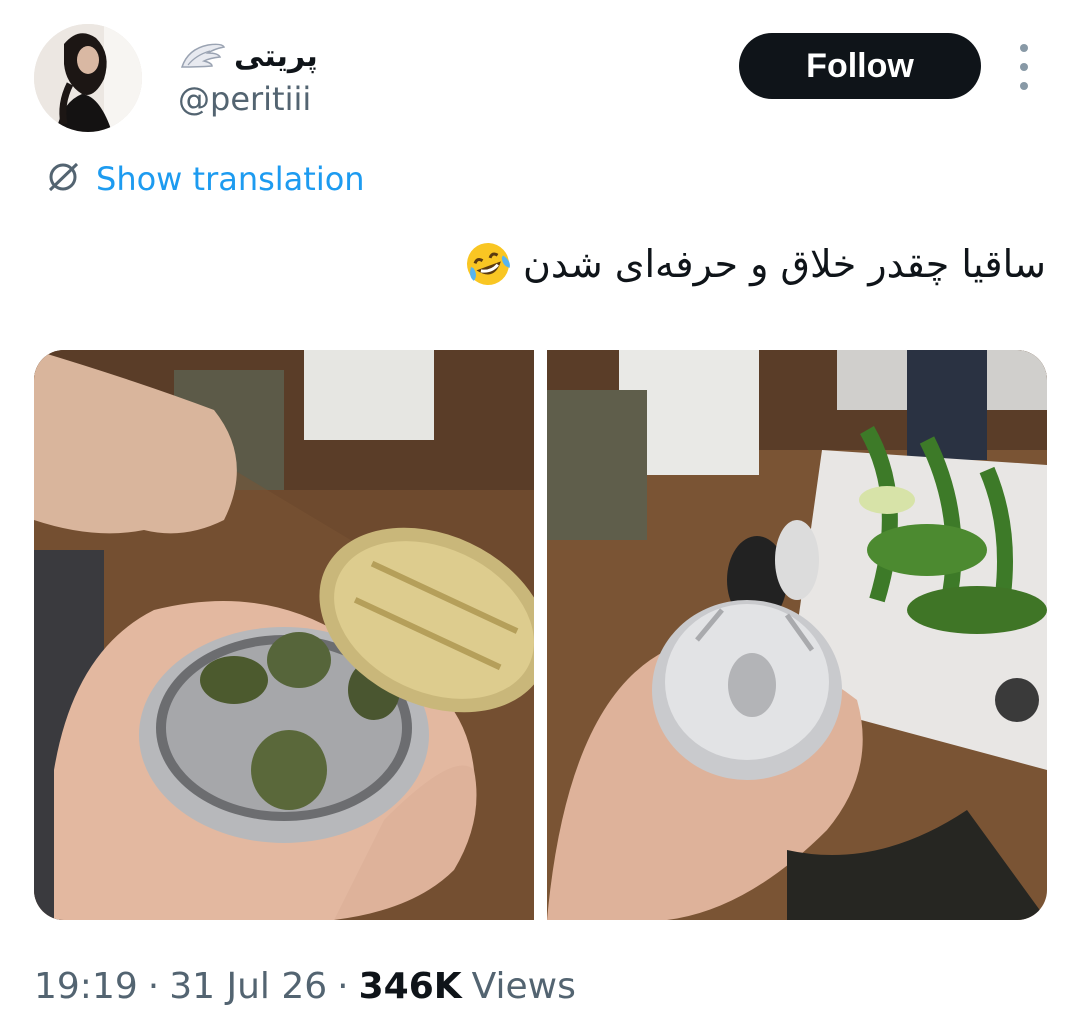  What do you see at coordinates (202, 56) in the screenshot?
I see `wing-icon` at bounding box center [202, 56].